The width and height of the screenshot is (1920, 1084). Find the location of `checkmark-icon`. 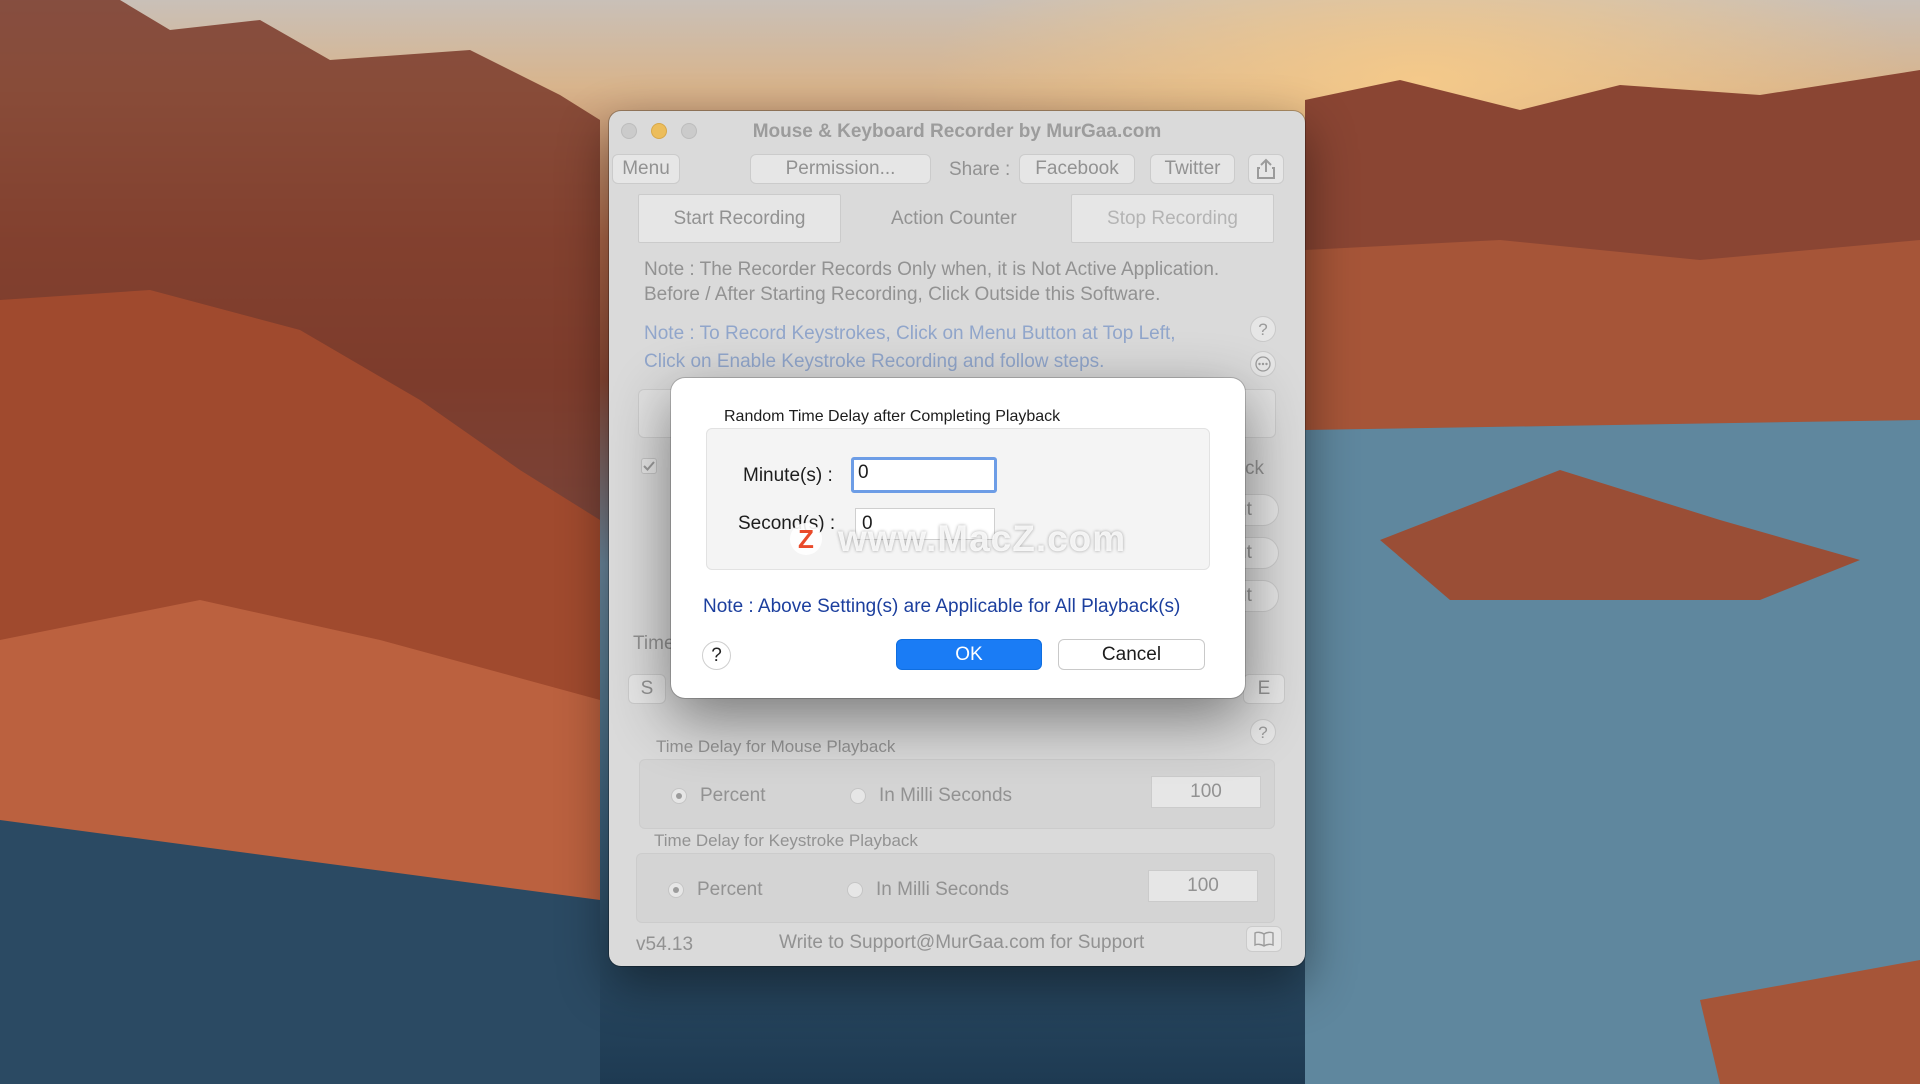

checkmark-icon is located at coordinates (649, 466).